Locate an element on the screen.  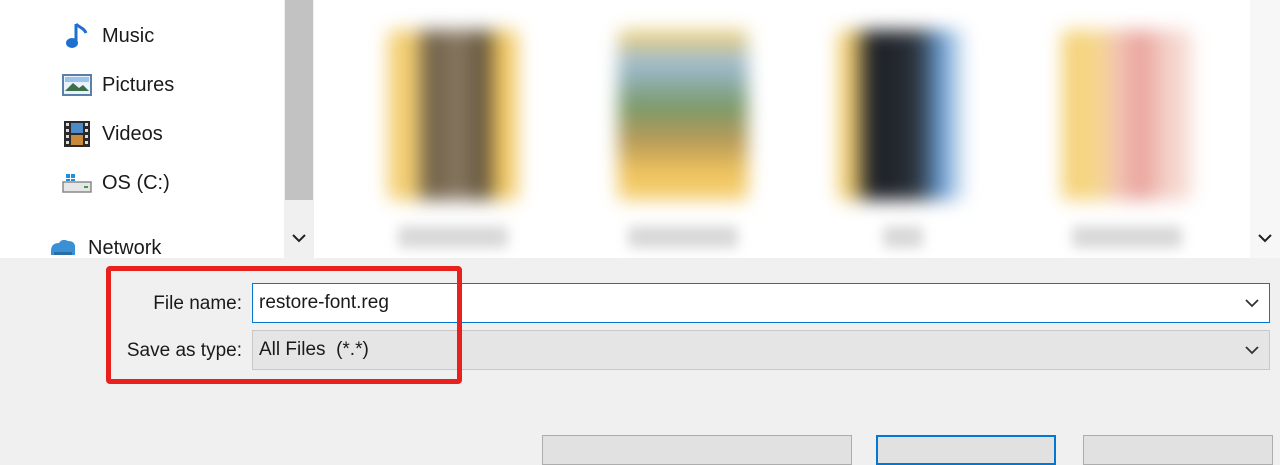
nav-item-os-drive: OS (C:) is located at coordinates (116, 183).